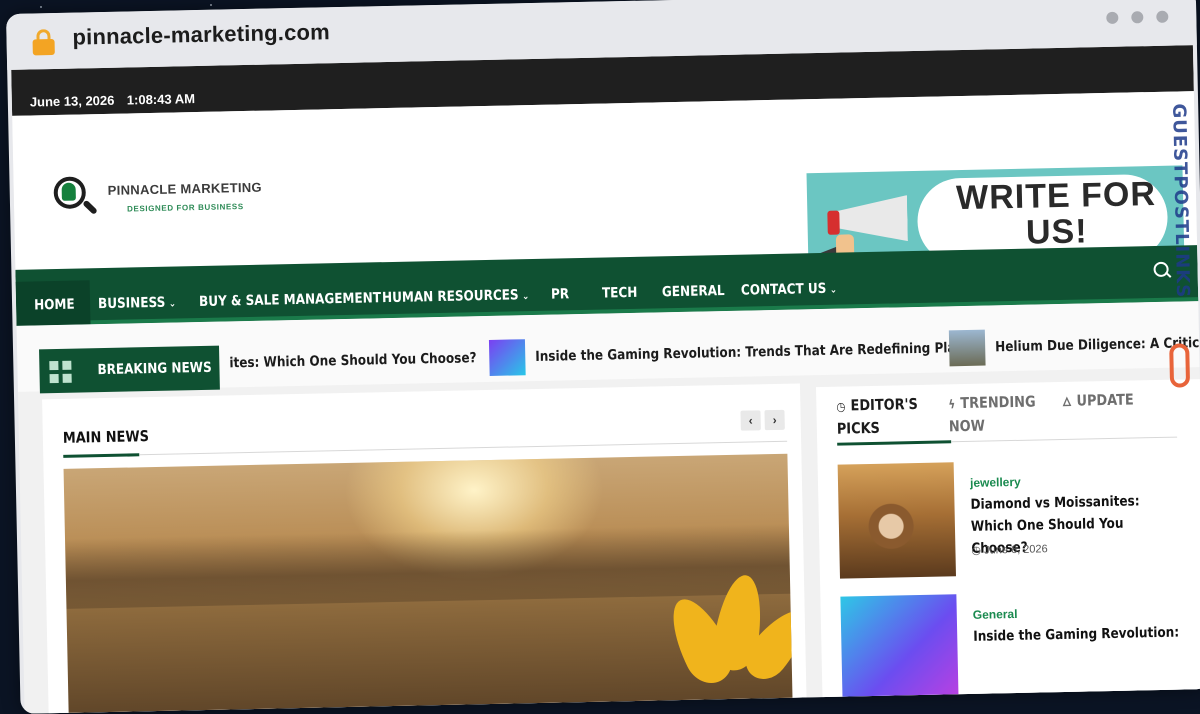 Image resolution: width=1200 pixels, height=714 pixels. Describe the element at coordinates (131, 303) in the screenshot. I see `nav-label: BUSINESS` at that location.